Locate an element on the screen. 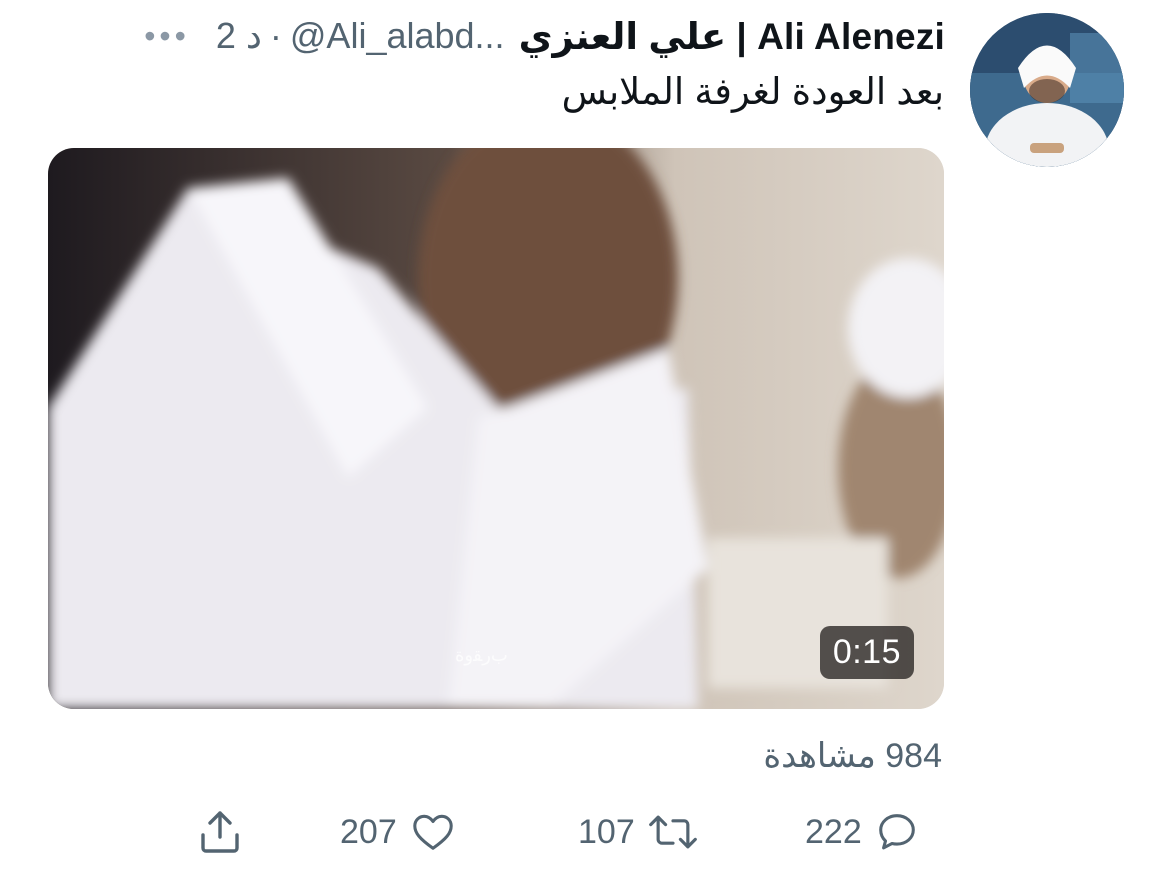 The width and height of the screenshot is (1170, 882). action-bar: 222 107 207 is located at coordinates (585, 832).